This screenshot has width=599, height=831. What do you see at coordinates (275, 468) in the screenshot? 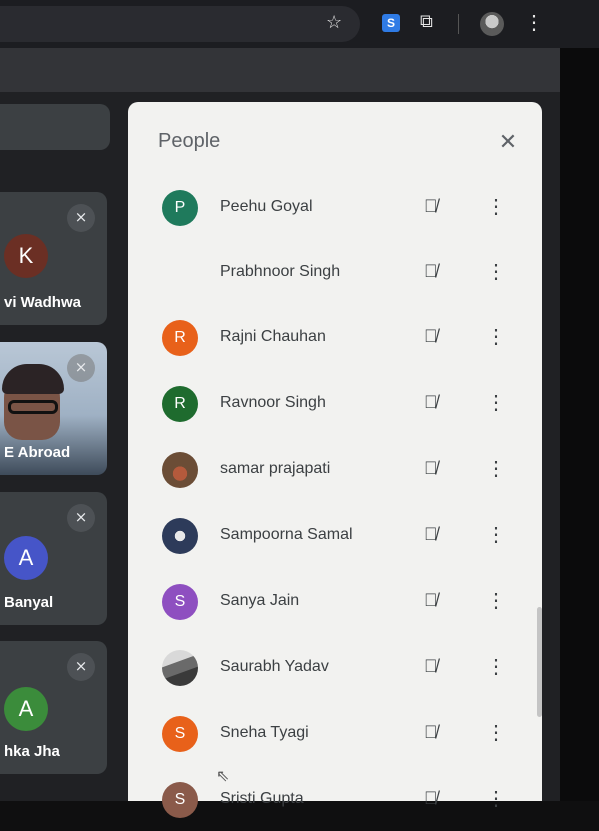
I see `participant-name: samar prajapati` at bounding box center [275, 468].